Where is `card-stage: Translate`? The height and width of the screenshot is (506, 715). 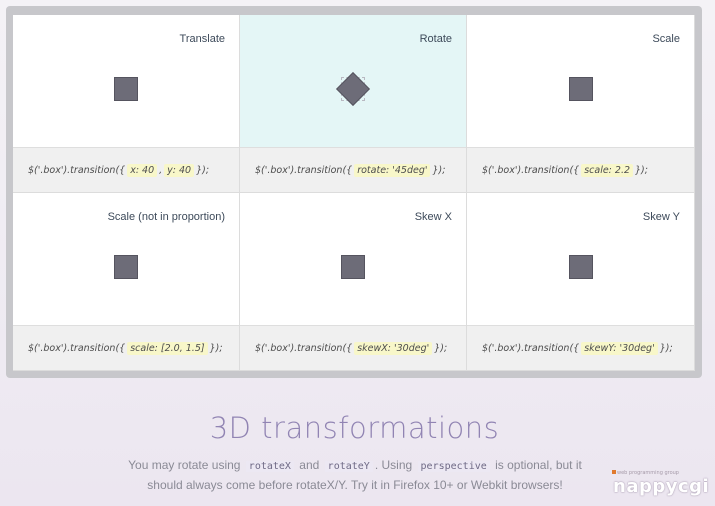
card-stage: Translate is located at coordinates (126, 81).